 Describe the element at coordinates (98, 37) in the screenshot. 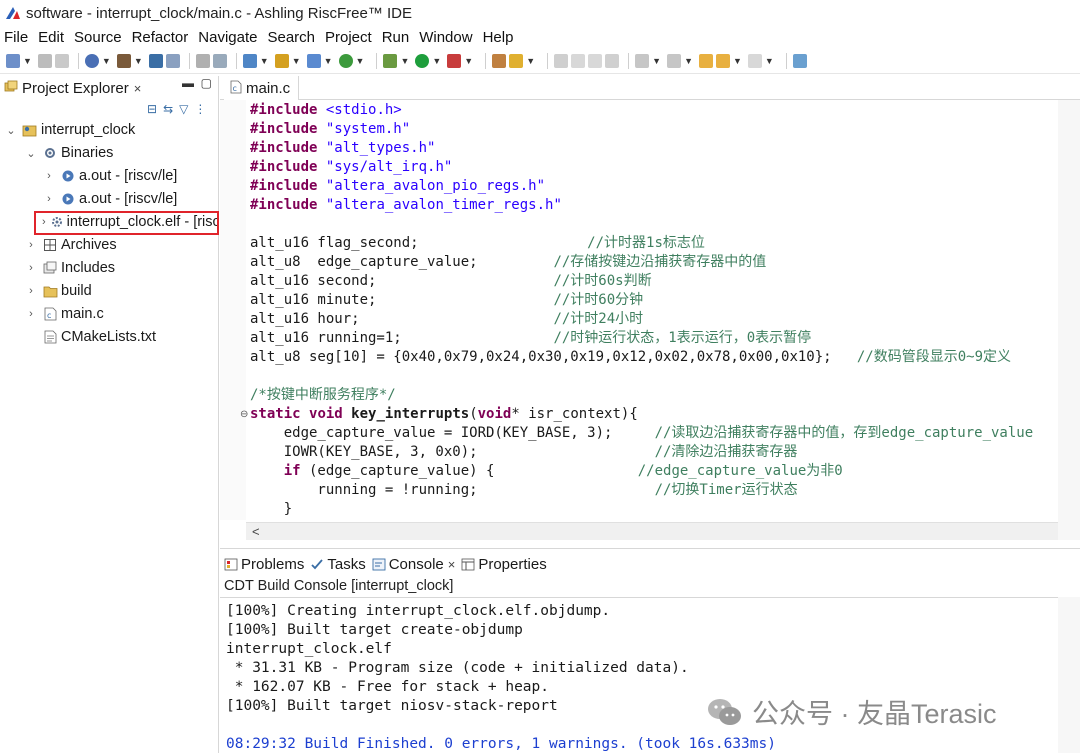

I see `menu-source: Source` at that location.